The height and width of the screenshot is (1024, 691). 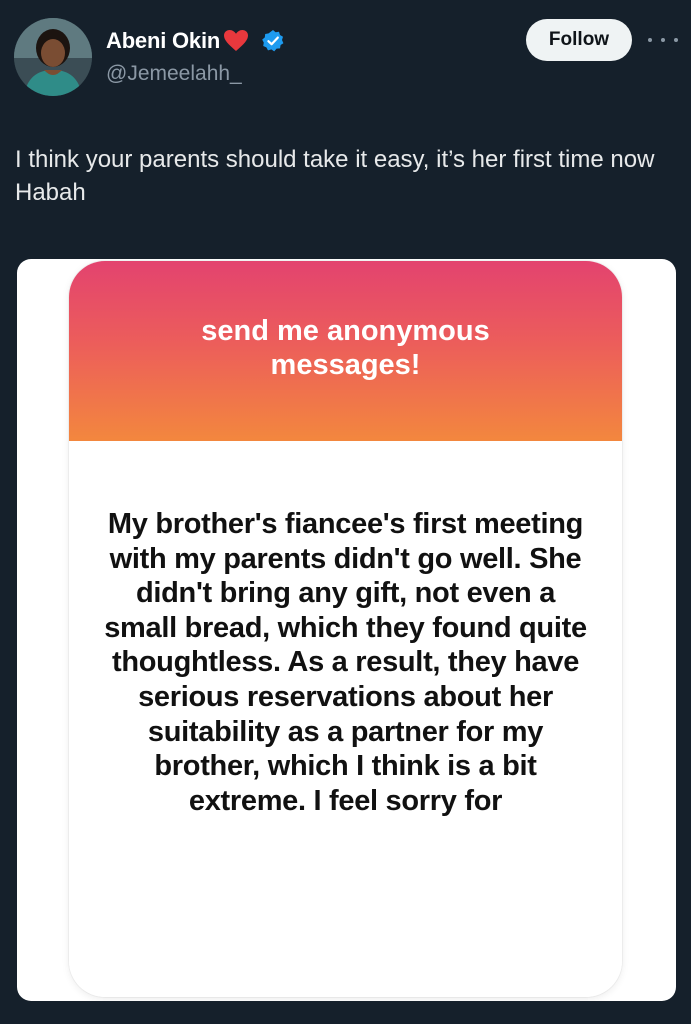 I want to click on author-name: Abeni Okin, so click(x=163, y=41).